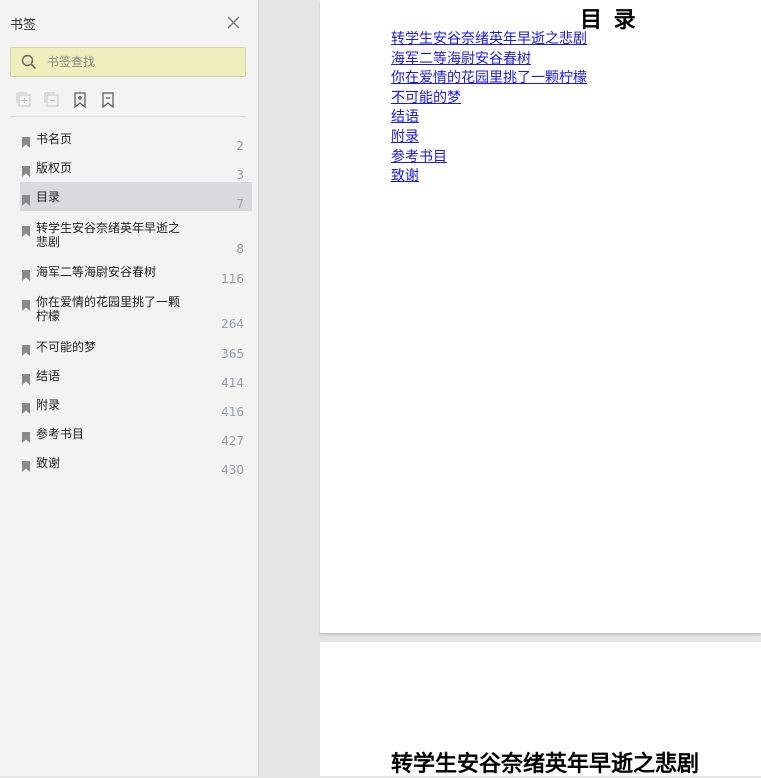 Image resolution: width=761 pixels, height=778 pixels. Describe the element at coordinates (240, 249) in the screenshot. I see `bookmark-page: 8` at that location.